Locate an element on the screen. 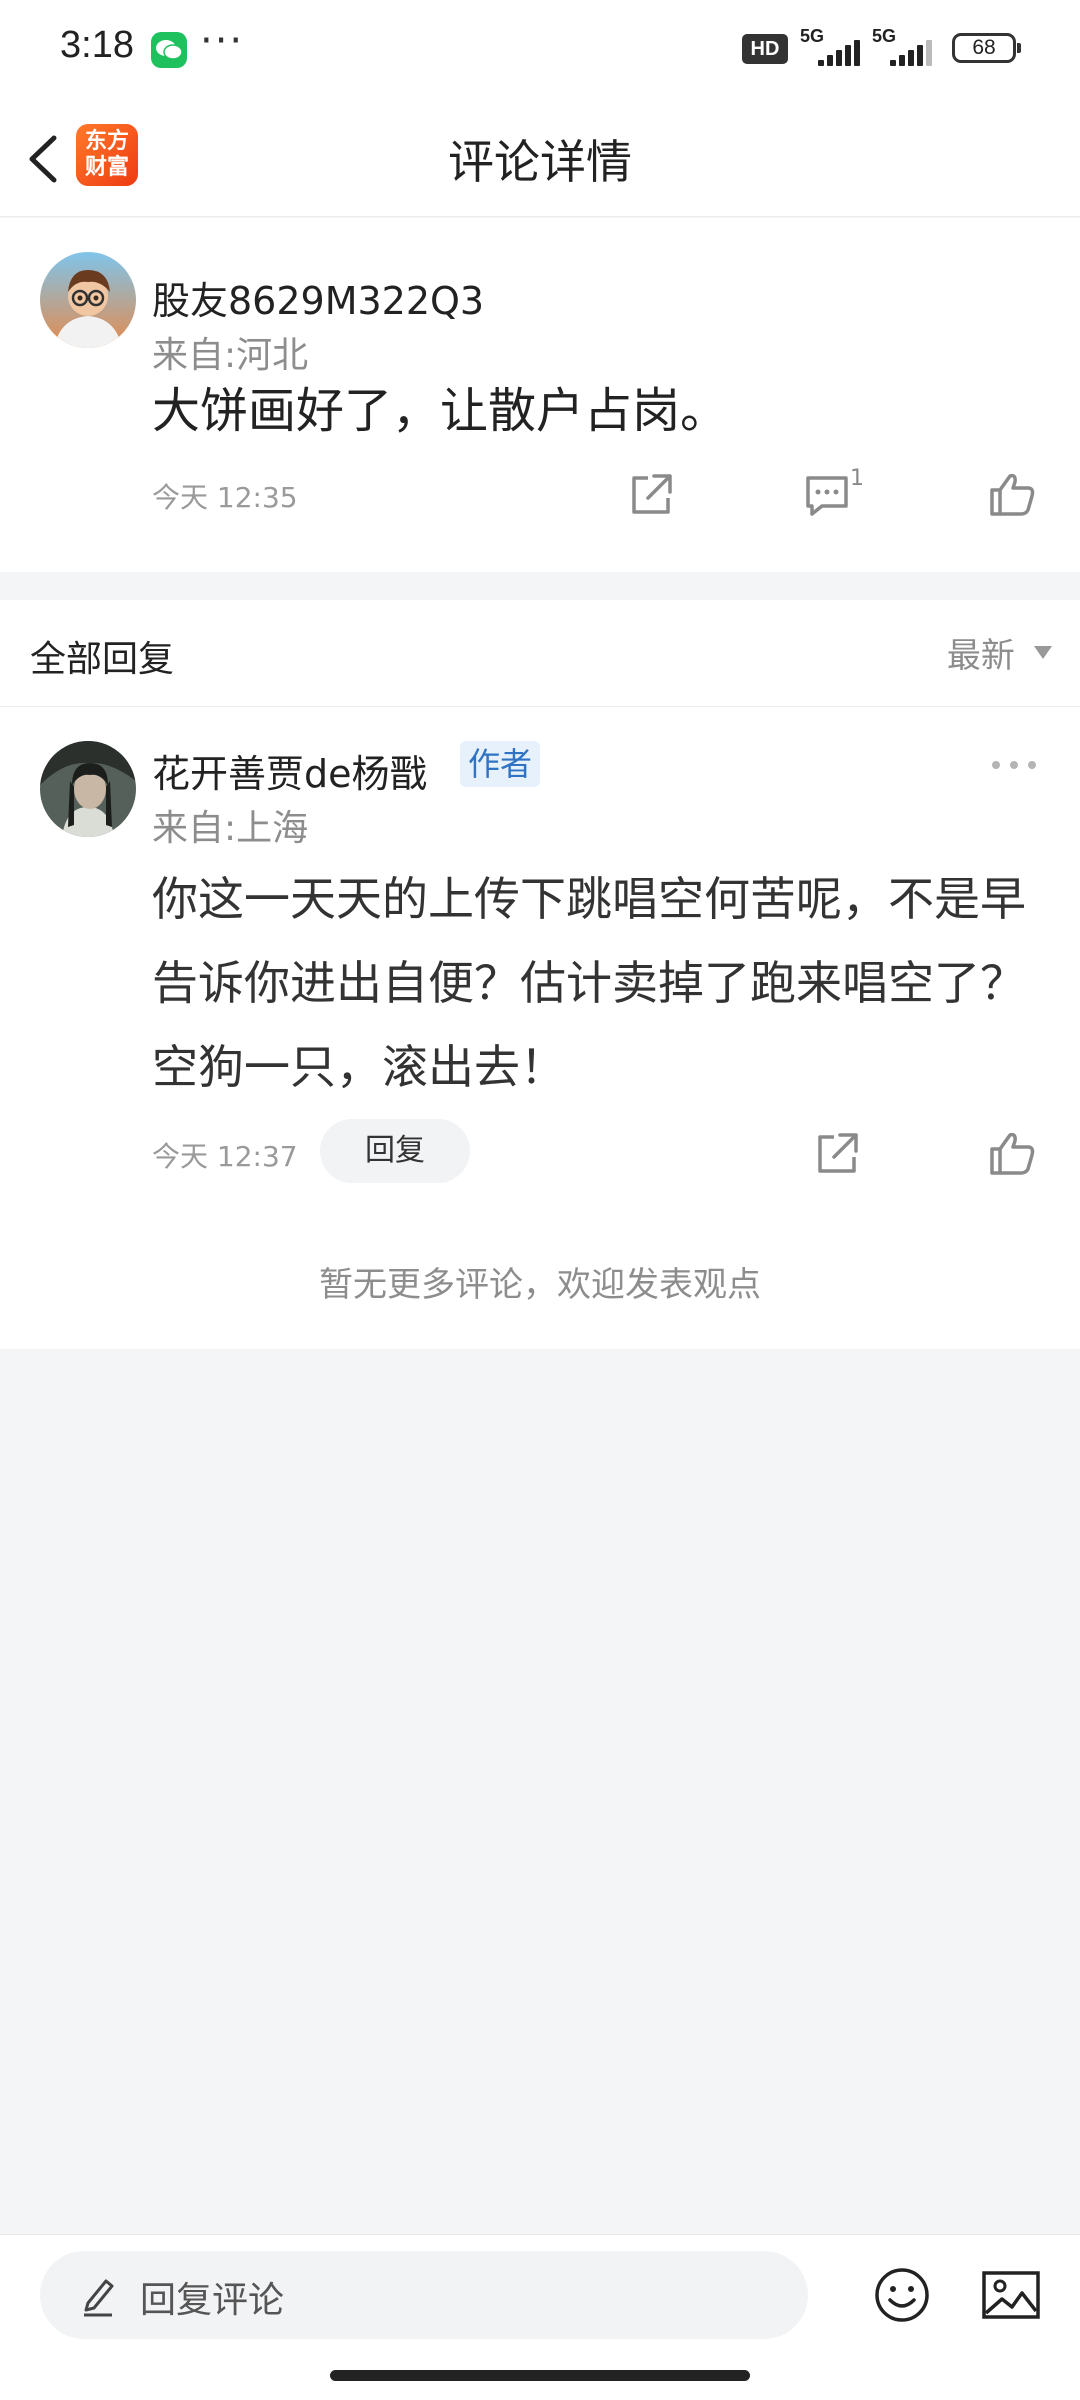  top-navigation-bar: 东方 财富 评论详情 is located at coordinates (540, 158).